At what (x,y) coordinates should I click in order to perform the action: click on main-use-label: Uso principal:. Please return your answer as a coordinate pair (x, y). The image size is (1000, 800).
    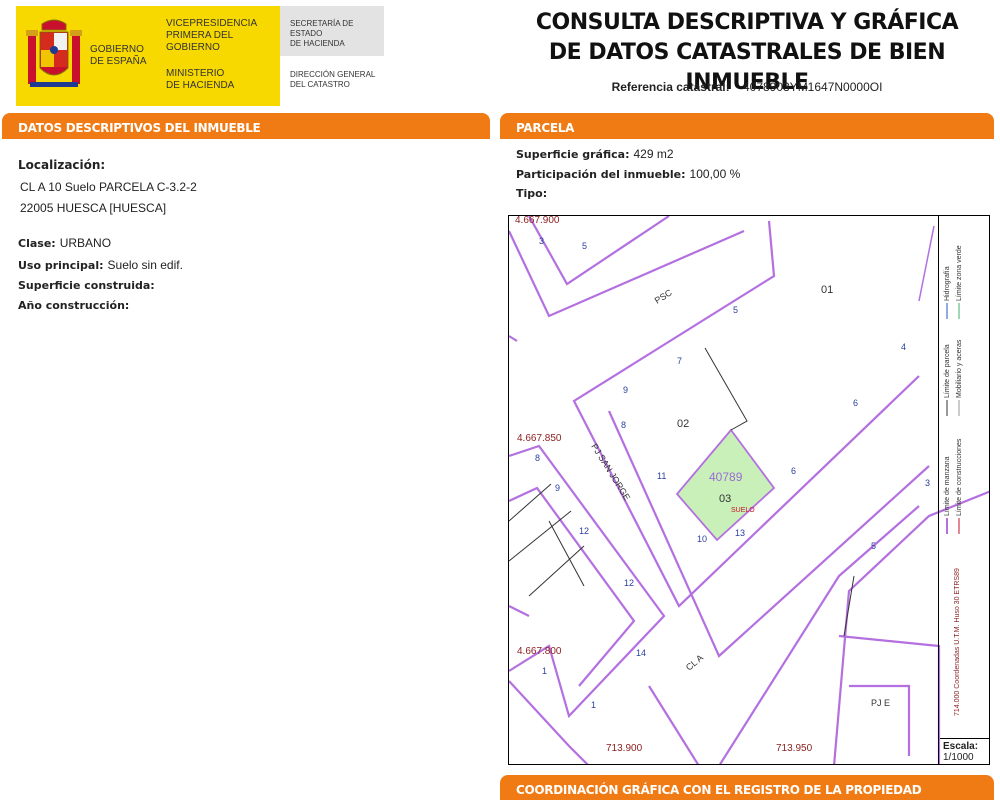
    Looking at the image, I should click on (61, 265).